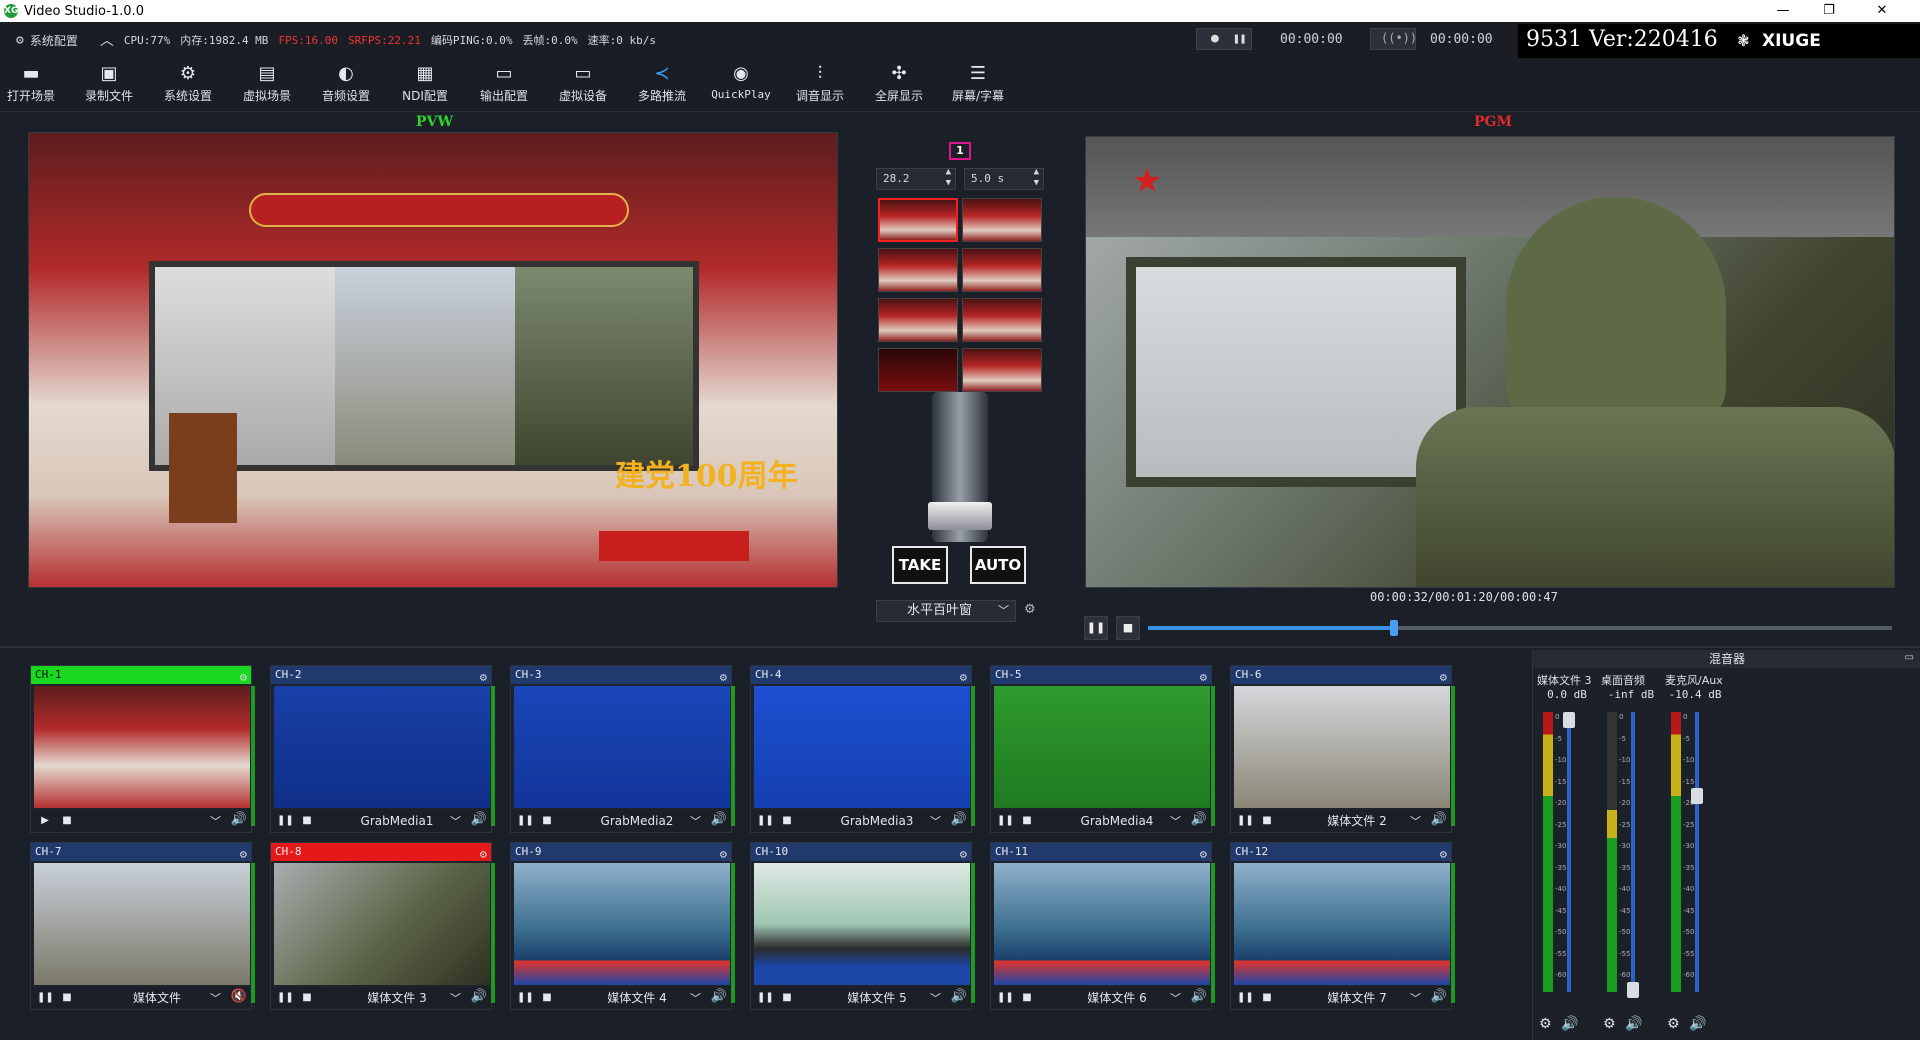 The width and height of the screenshot is (1920, 1040). What do you see at coordinates (978, 86) in the screenshot?
I see `toolbar-screen-subtitle: ☰ 屏幕/字幕` at bounding box center [978, 86].